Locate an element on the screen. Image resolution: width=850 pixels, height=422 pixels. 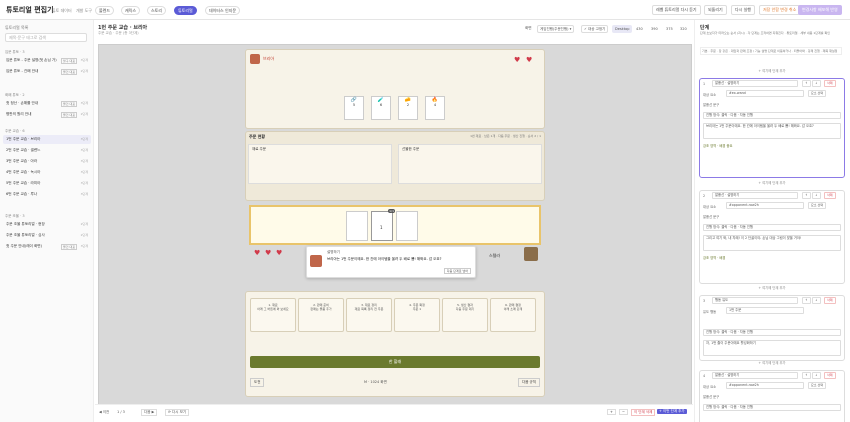
sidebar-item: 입문 튜토 - 주문 설명(첫 손님 가) 불구 대표 3단계 is located at coordinates (47, 60).